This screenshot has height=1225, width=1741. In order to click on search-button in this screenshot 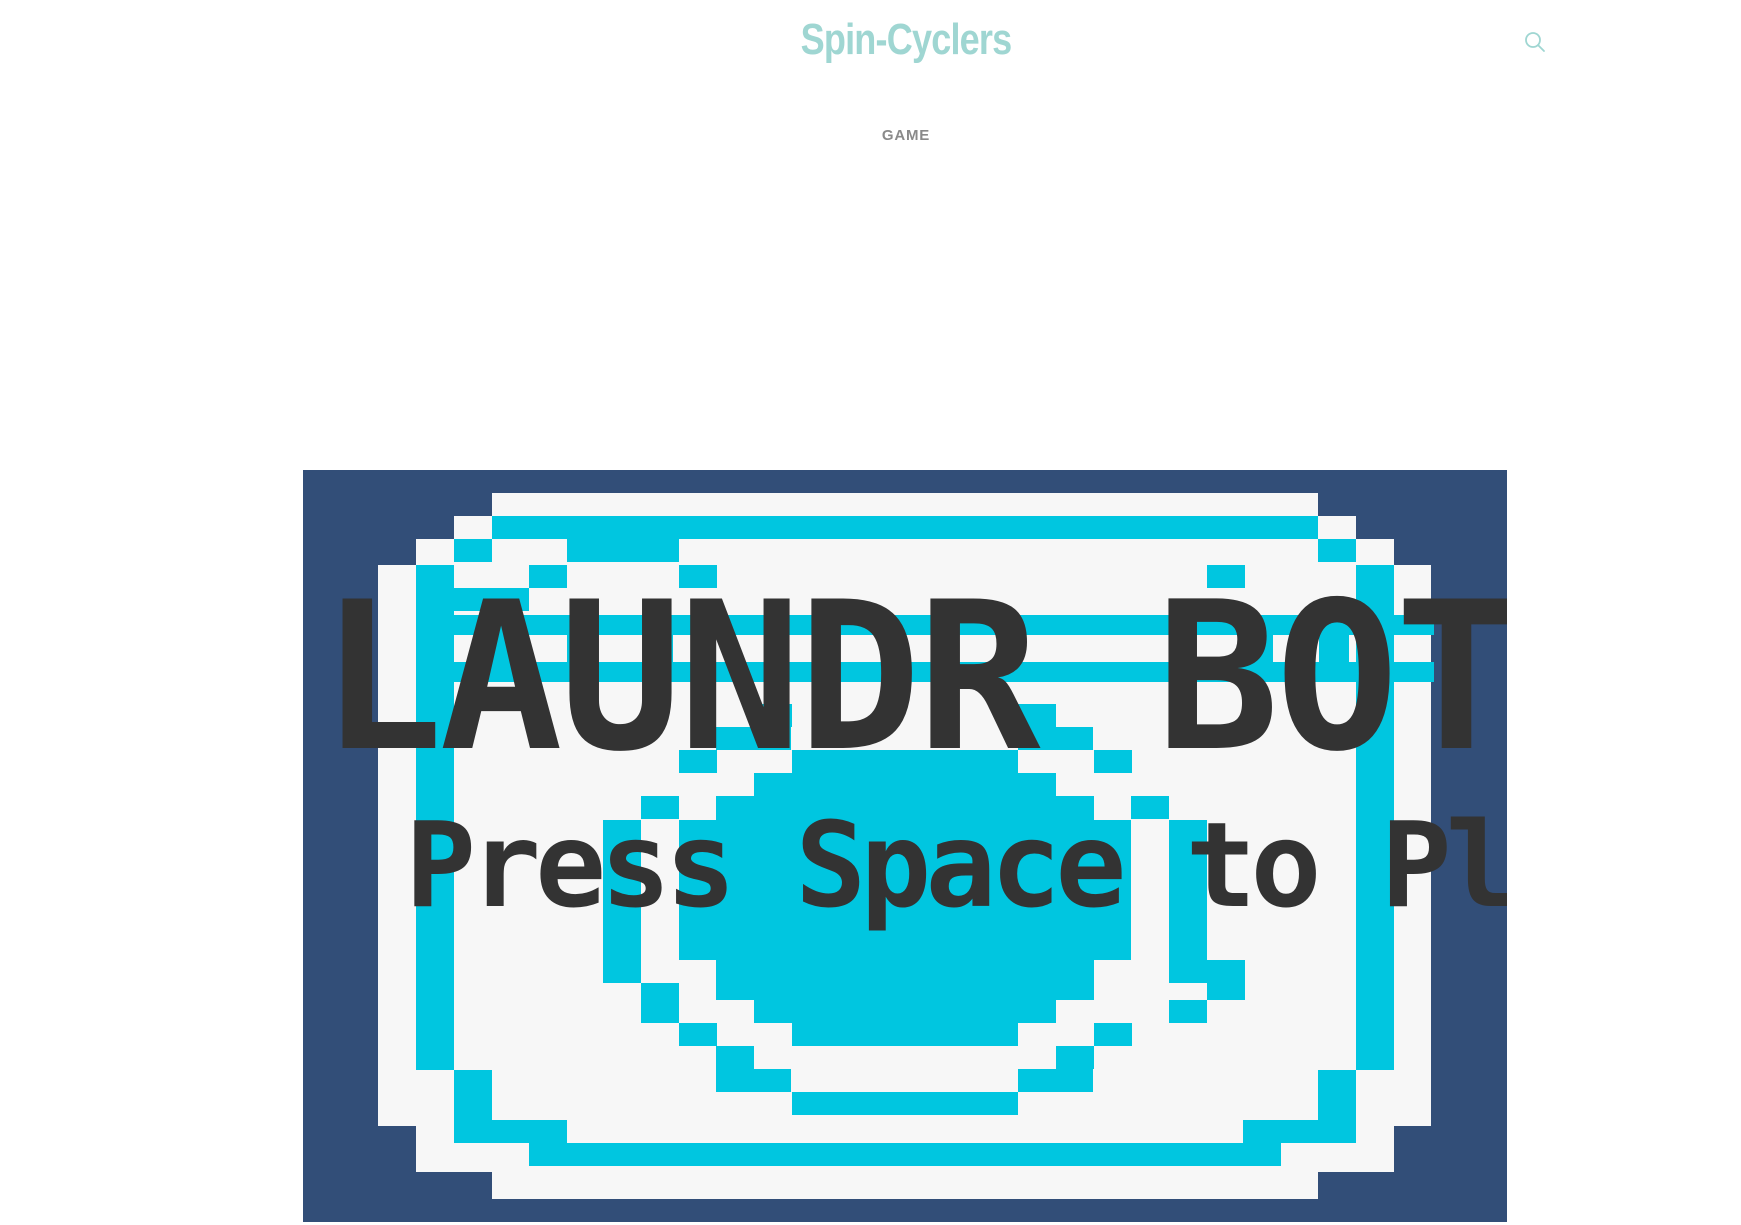, I will do `click(1535, 42)`.